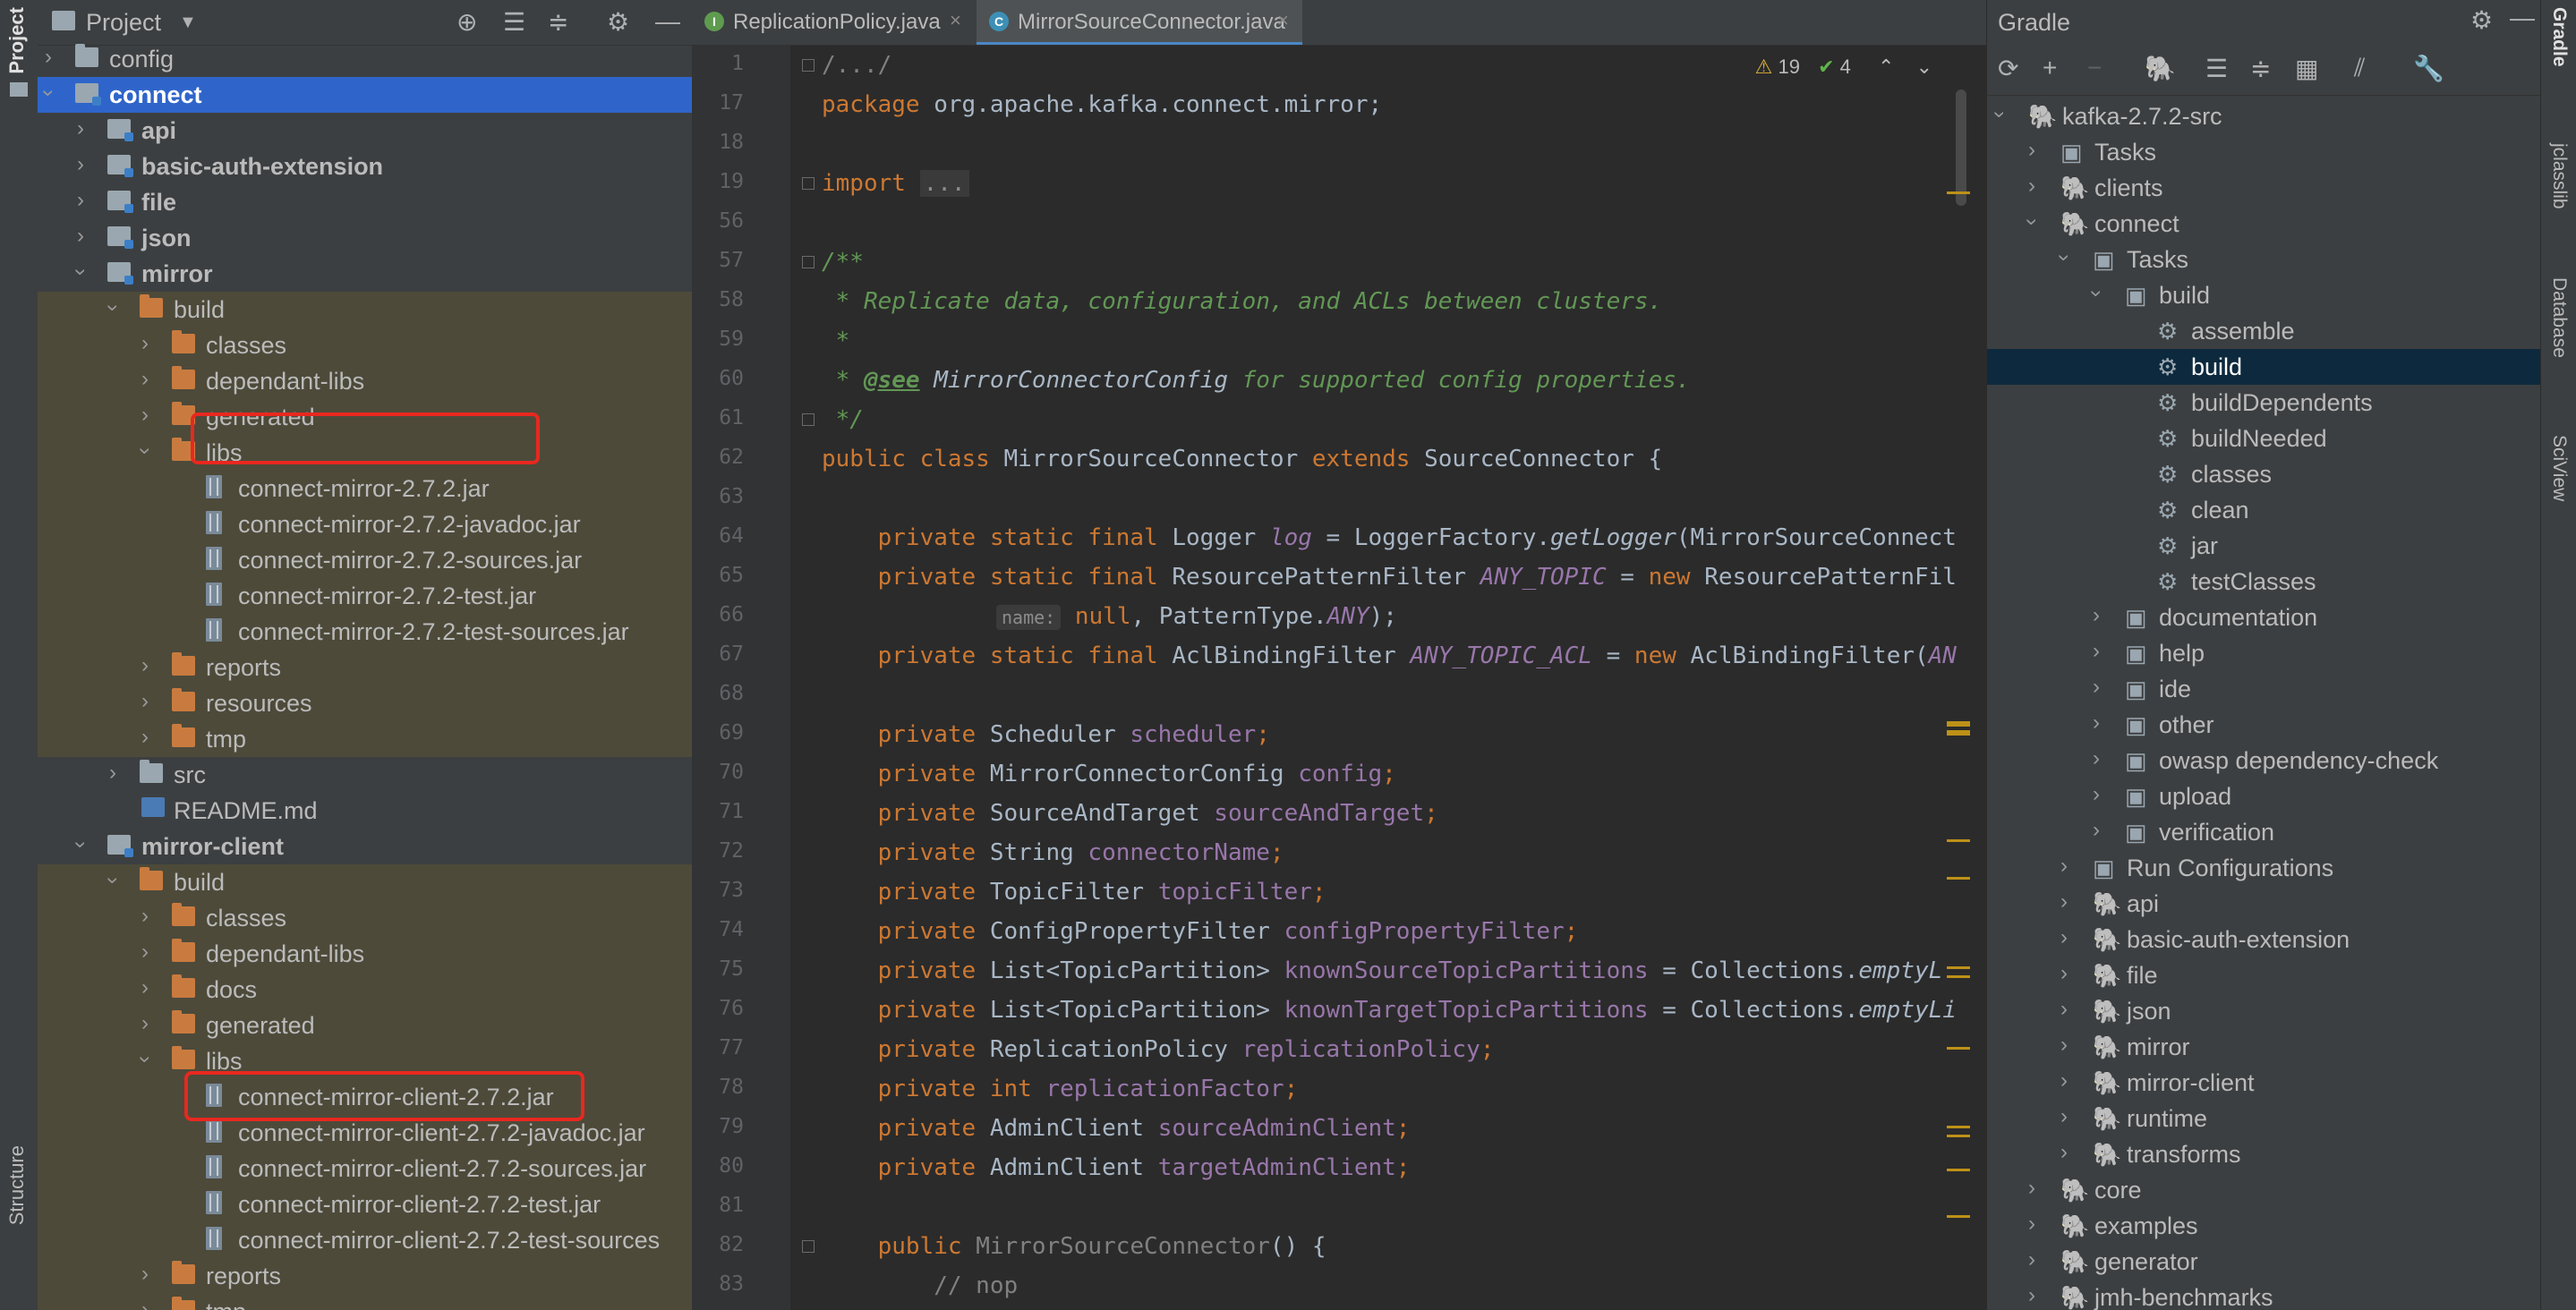 The image size is (2576, 1310). What do you see at coordinates (2094, 68) in the screenshot?
I see `remove-icon: −` at bounding box center [2094, 68].